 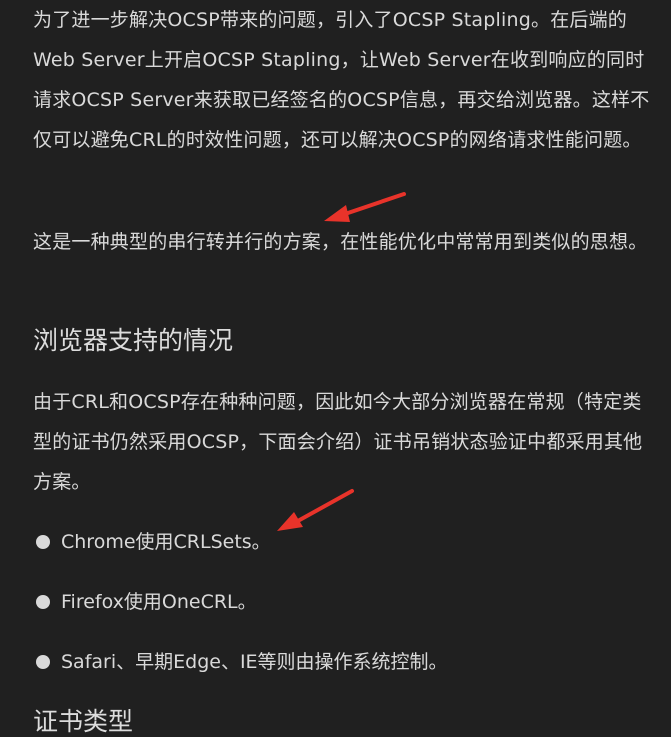 I want to click on list-item-text: Chrome使用CRLSets。, so click(x=166, y=542).